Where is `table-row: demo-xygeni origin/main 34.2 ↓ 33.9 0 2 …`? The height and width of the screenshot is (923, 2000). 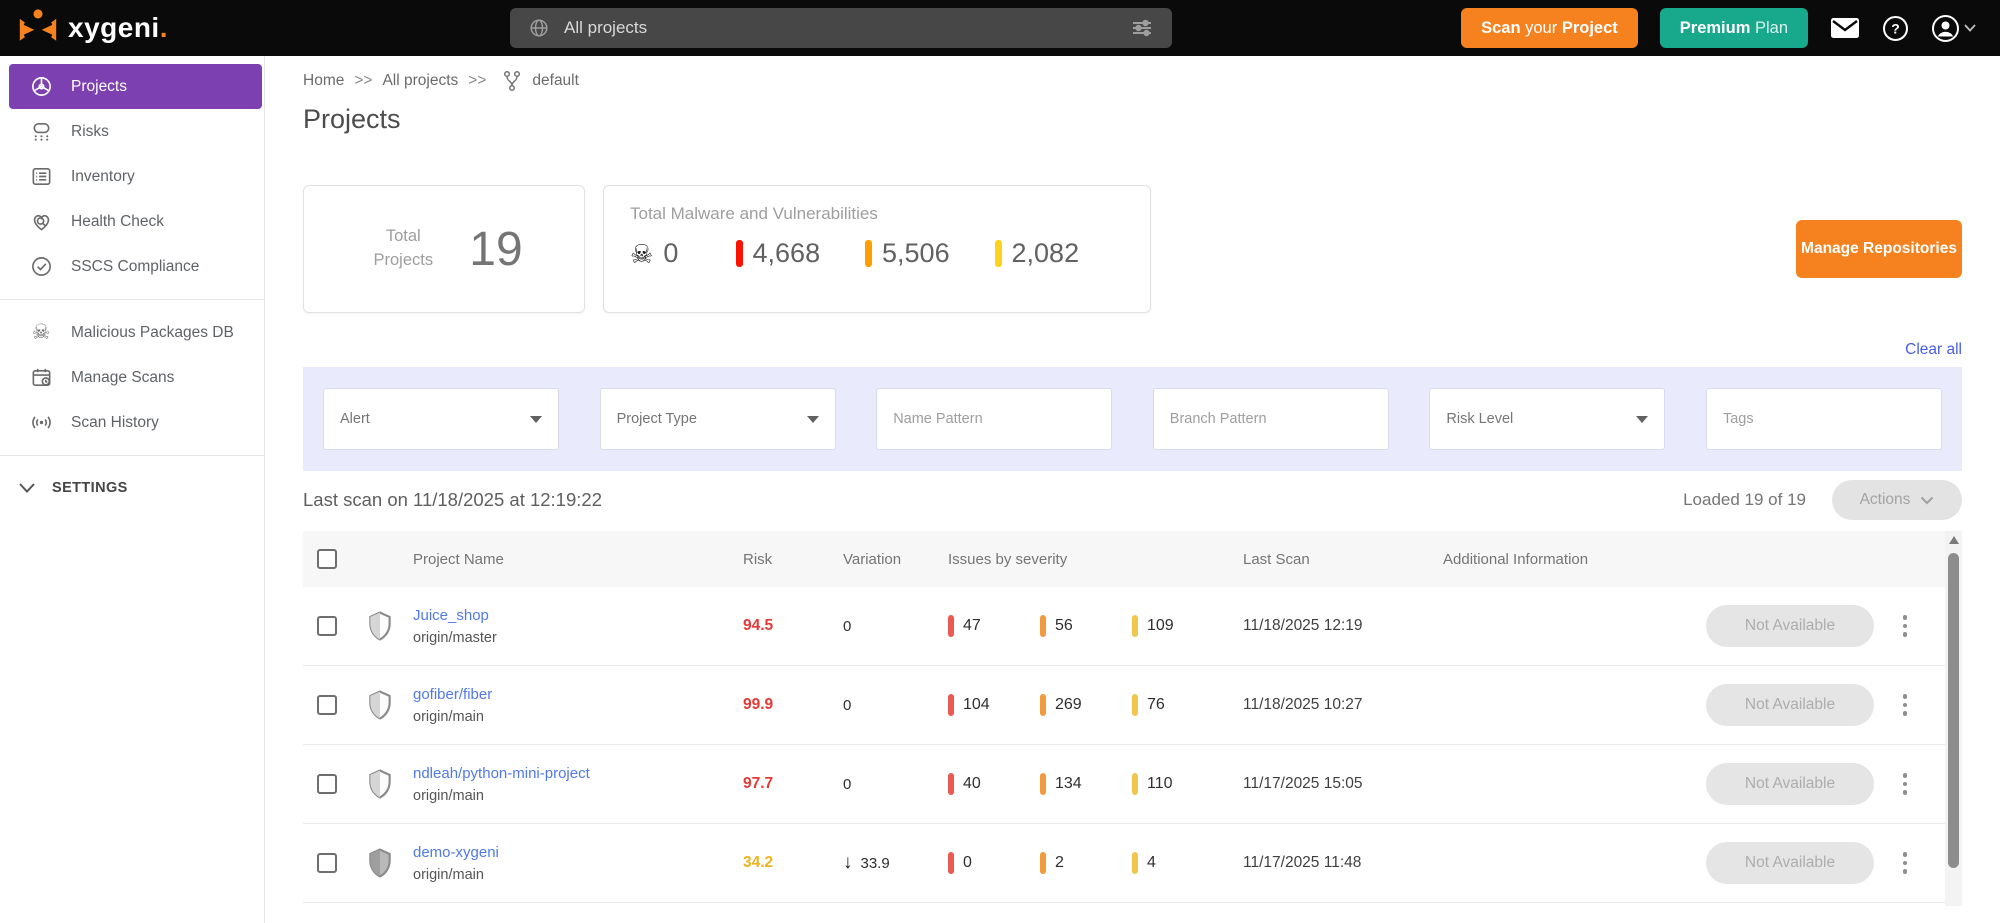 table-row: demo-xygeni origin/main 34.2 ↓ 33.9 0 2 … is located at coordinates (1132, 863).